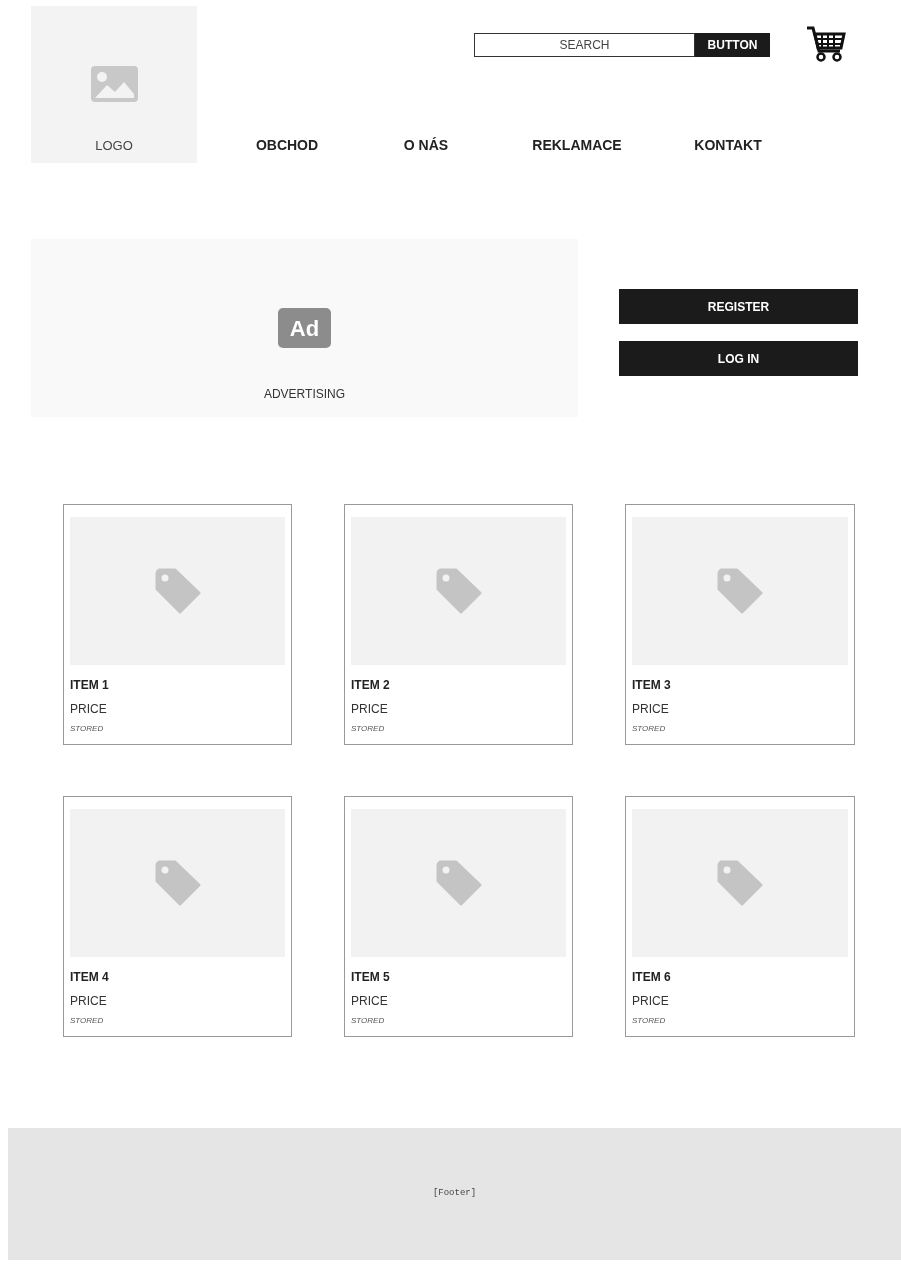  I want to click on logo-label: LOGO, so click(114, 146).